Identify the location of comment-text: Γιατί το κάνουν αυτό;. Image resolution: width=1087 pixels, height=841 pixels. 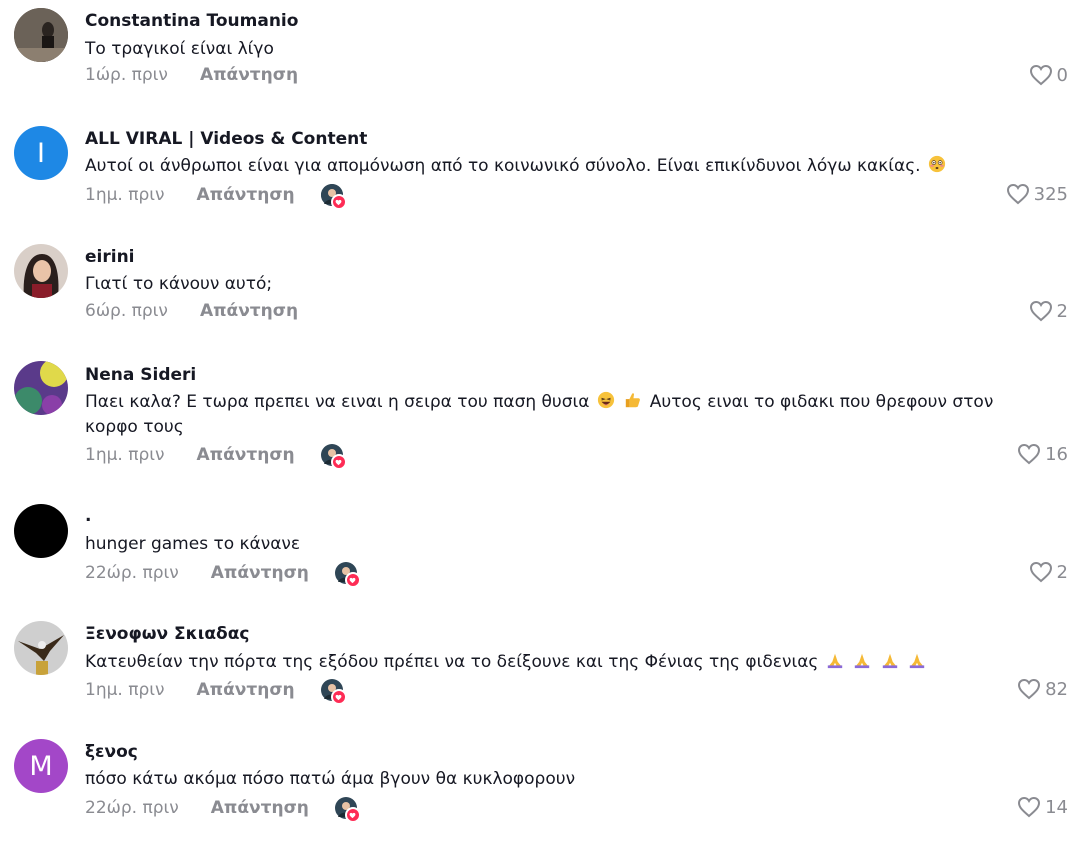
(179, 284).